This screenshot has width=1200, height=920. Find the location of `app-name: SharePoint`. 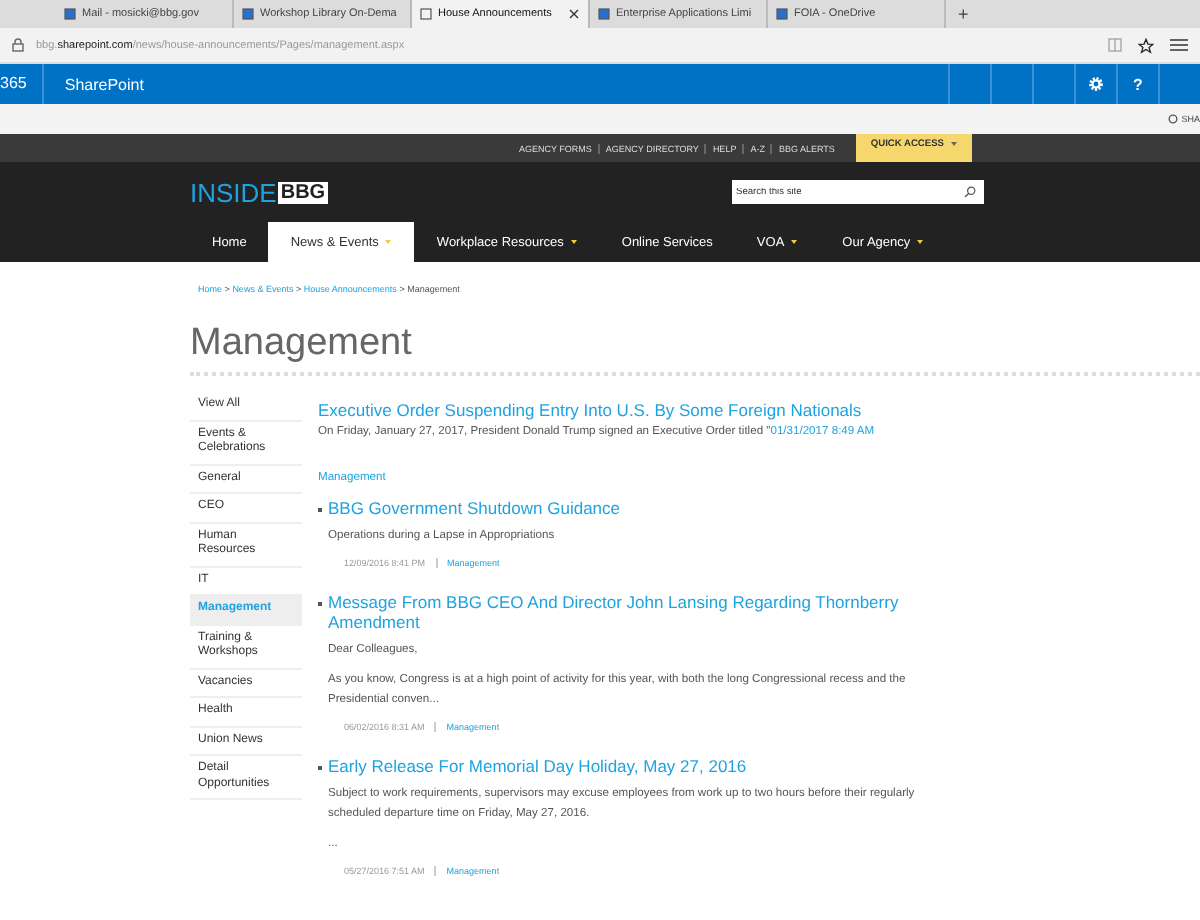

app-name: SharePoint is located at coordinates (94, 84).